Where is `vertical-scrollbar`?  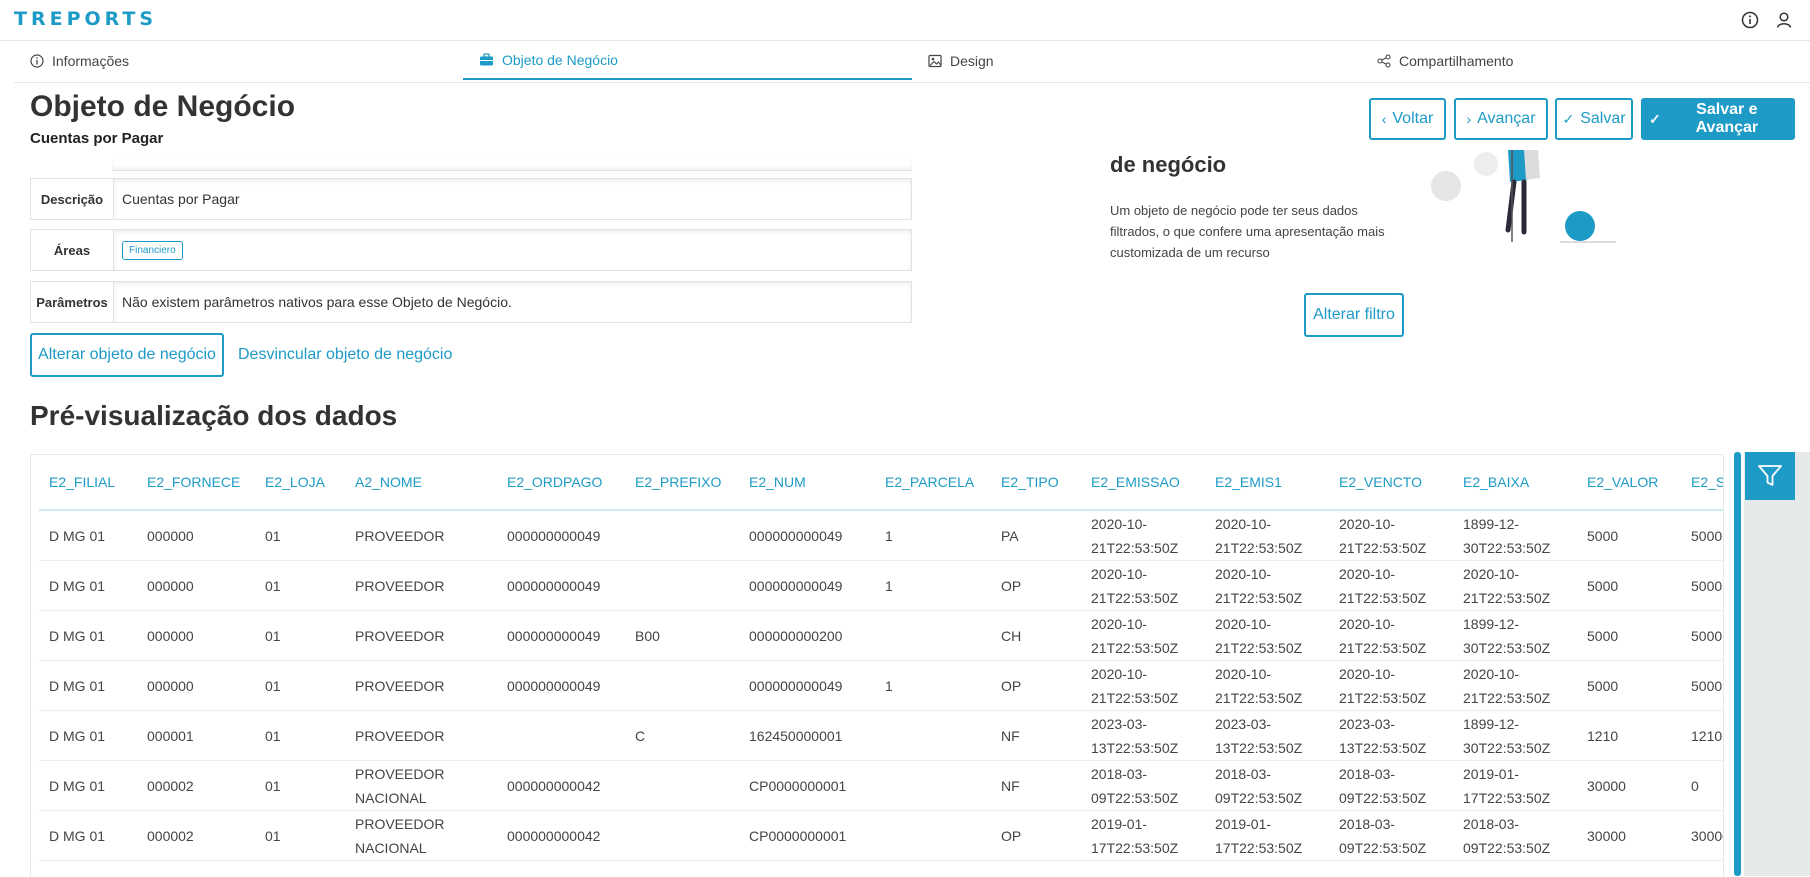
vertical-scrollbar is located at coordinates (1737, 664).